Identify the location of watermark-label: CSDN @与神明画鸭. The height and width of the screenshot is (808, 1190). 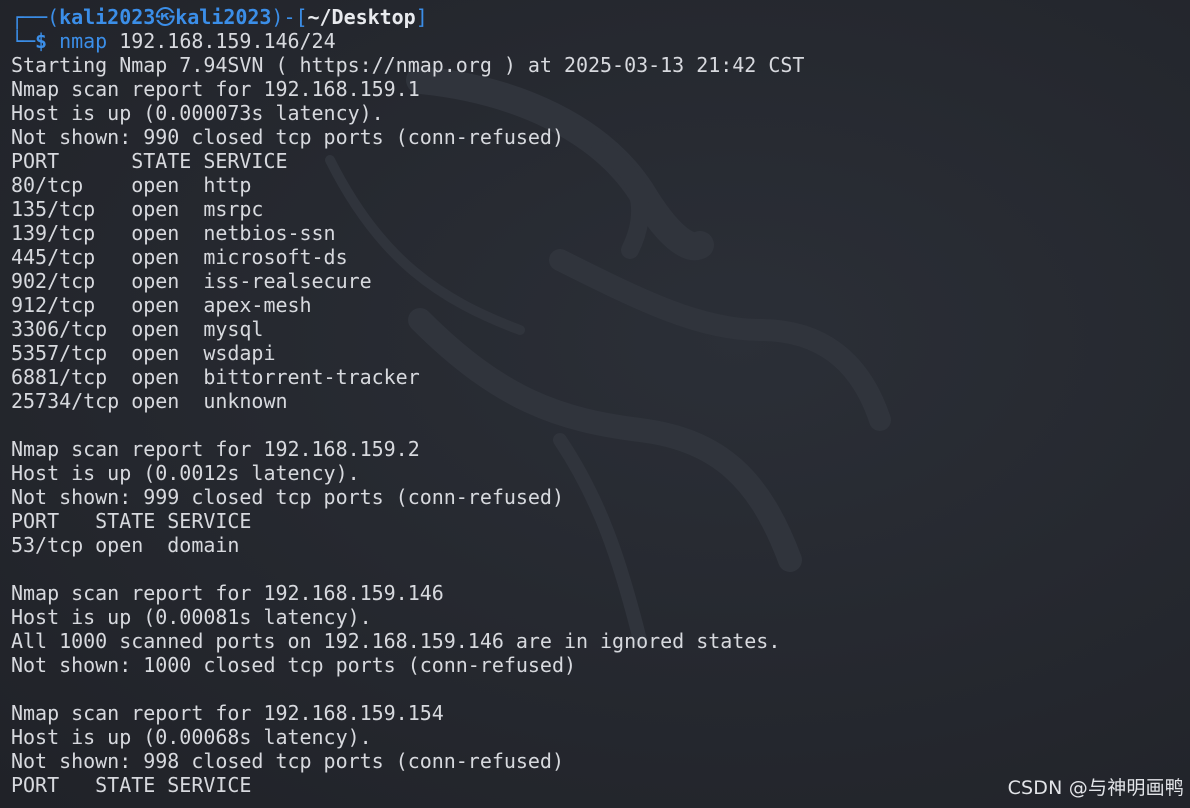
(1095, 788).